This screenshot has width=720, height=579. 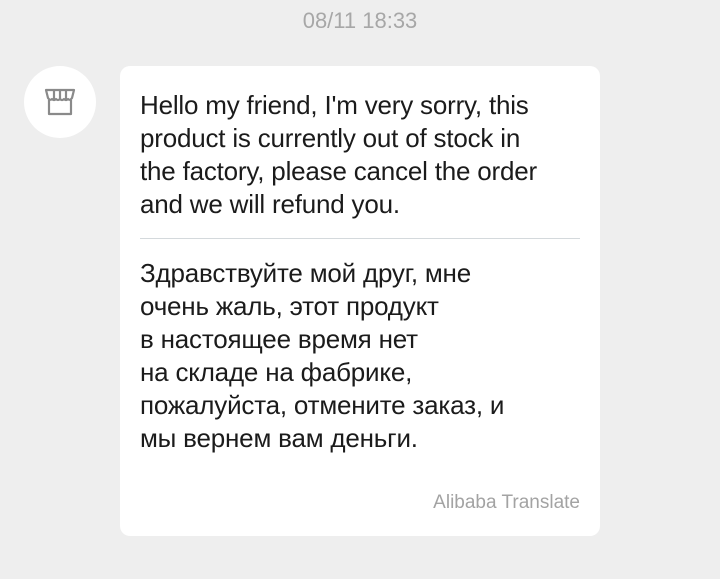 What do you see at coordinates (360, 20) in the screenshot?
I see `message-timestamp: 08/11 18:33` at bounding box center [360, 20].